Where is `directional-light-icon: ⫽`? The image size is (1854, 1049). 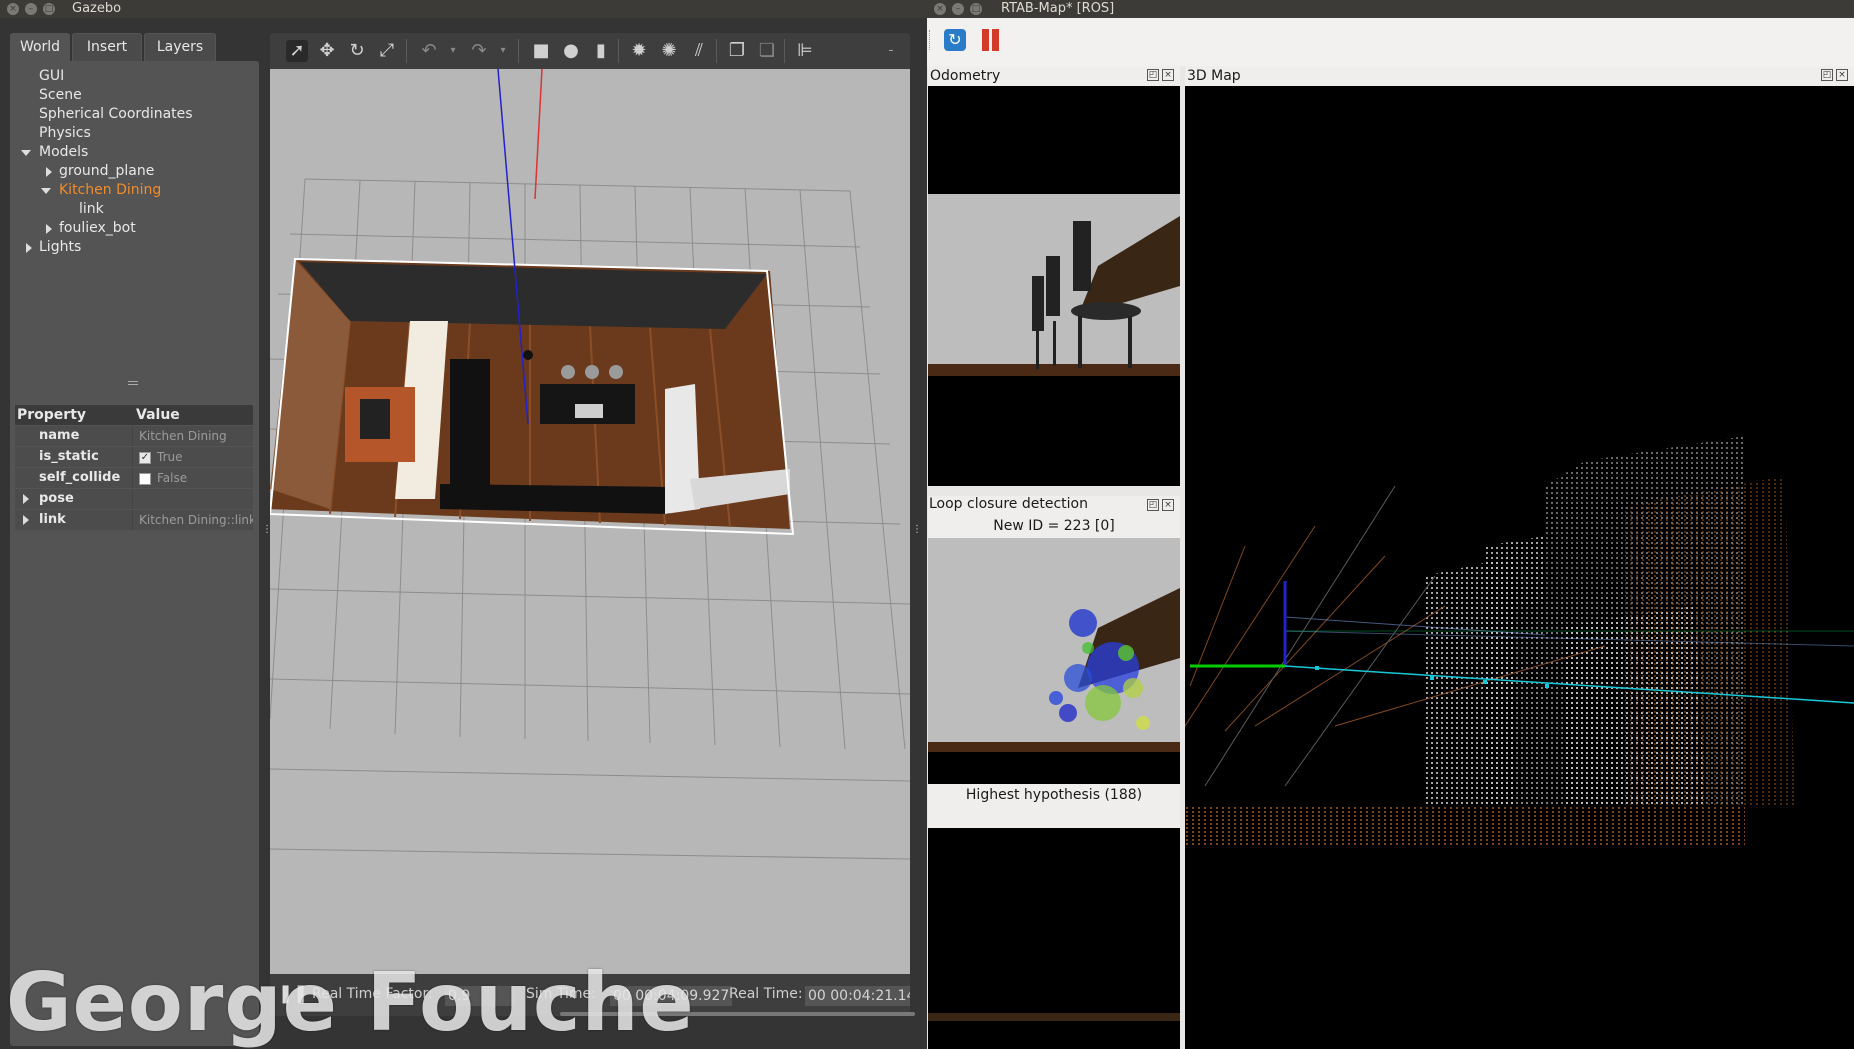 directional-light-icon: ⫽ is located at coordinates (699, 51).